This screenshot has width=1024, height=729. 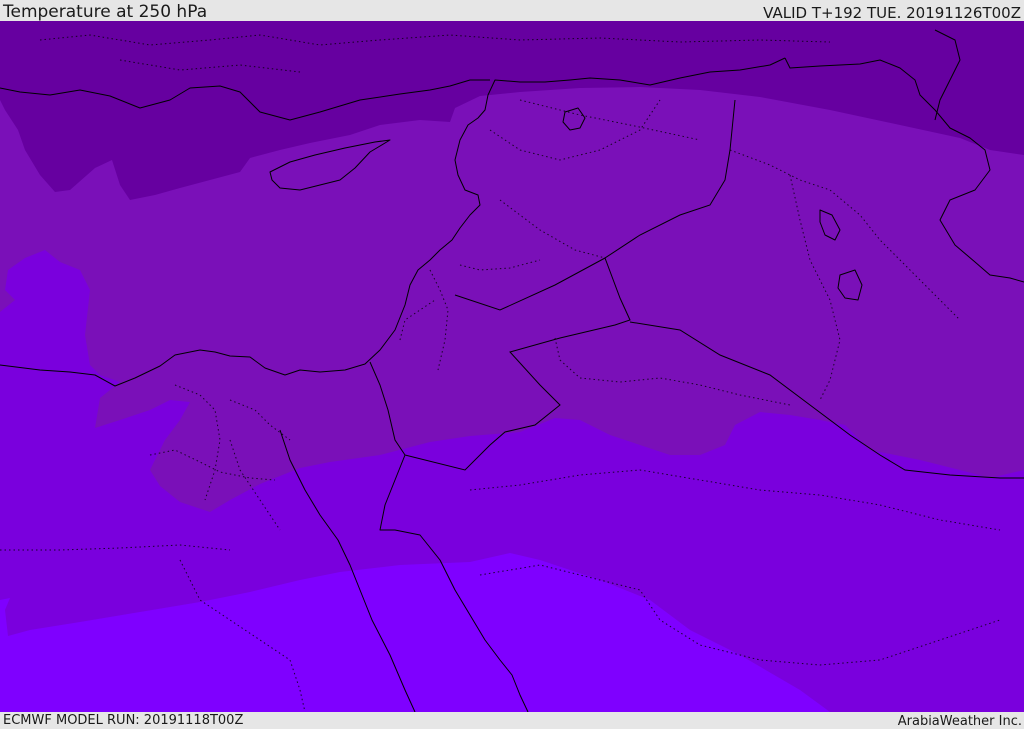 I want to click on valid-time-label: VALID T+192 TUE. 20191126T00Z, so click(x=892, y=13).